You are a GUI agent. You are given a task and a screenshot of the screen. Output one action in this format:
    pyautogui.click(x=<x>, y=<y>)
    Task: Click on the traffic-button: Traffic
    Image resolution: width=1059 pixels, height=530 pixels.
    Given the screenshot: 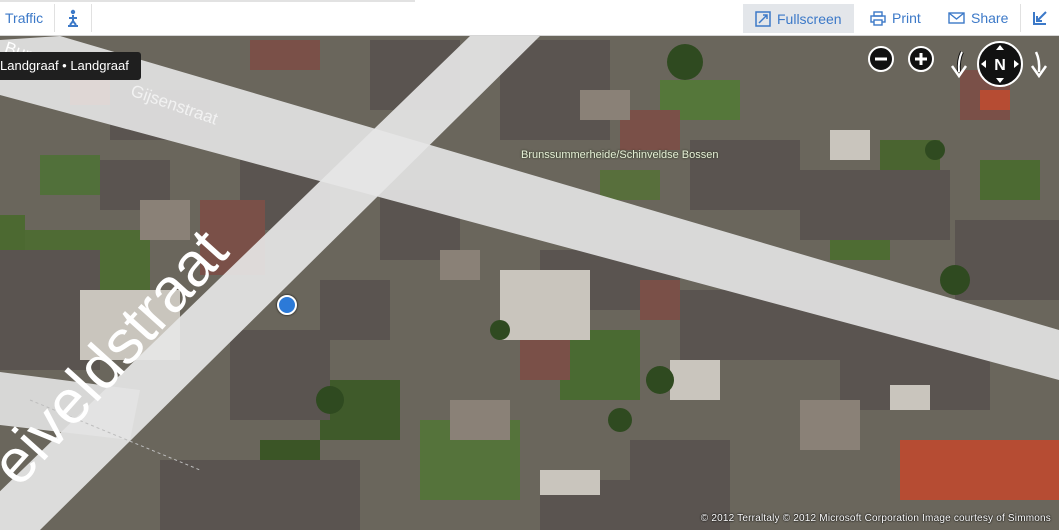 What is the action you would take?
    pyautogui.click(x=24, y=18)
    